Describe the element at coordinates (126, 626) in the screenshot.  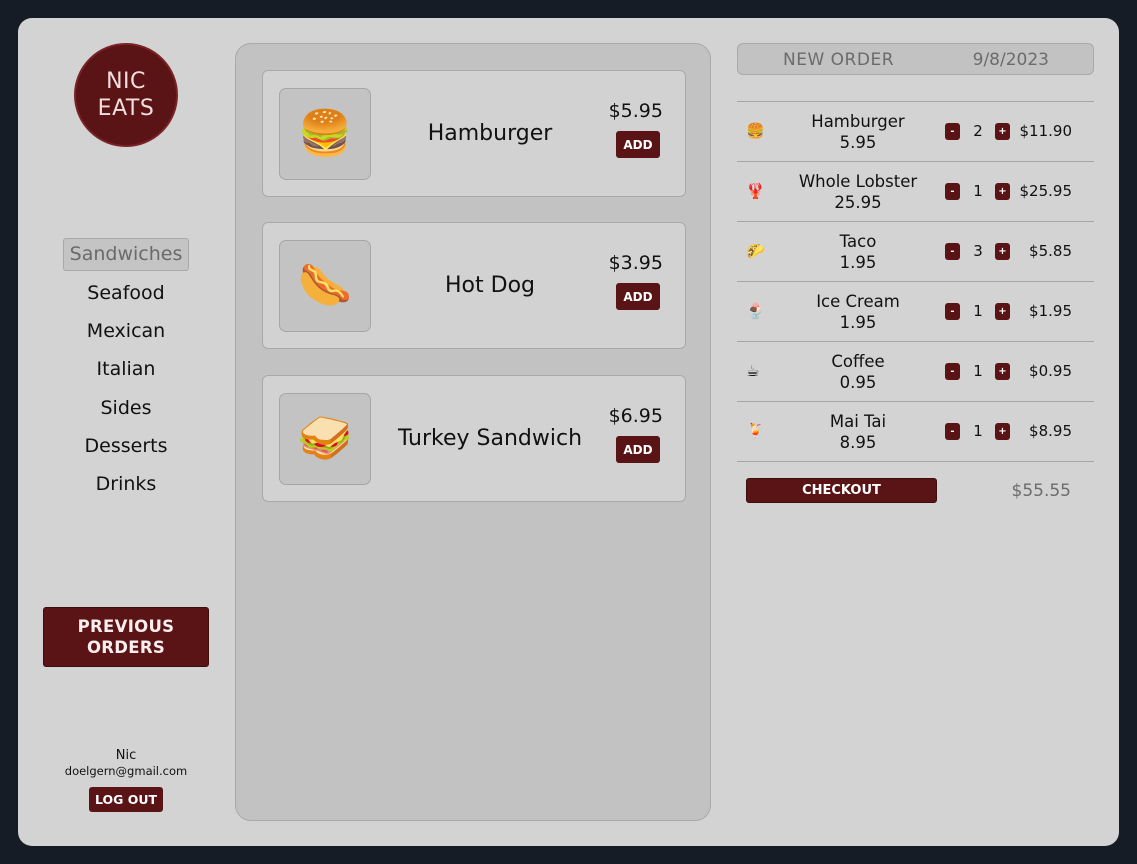
I see `previous-orders-label-line1: PREVIOUS` at that location.